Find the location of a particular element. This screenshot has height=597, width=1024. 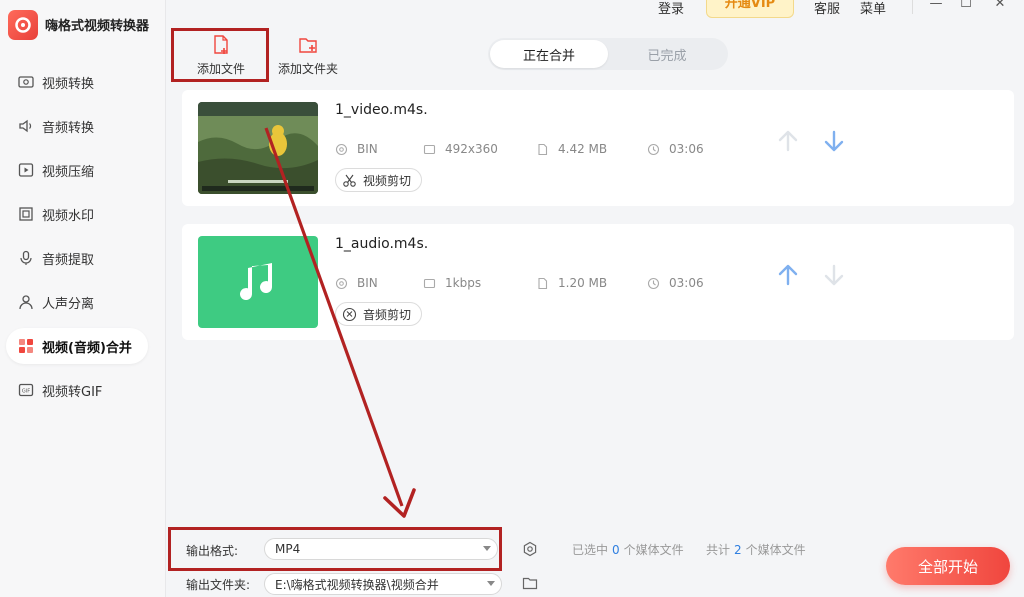

total-count-text: 共计 2 个媒体文件 is located at coordinates (756, 549).